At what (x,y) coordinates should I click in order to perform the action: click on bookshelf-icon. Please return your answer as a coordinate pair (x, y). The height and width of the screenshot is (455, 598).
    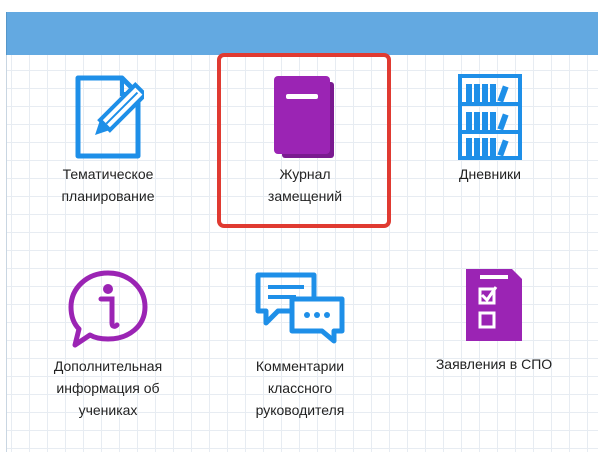
    Looking at the image, I should click on (490, 117).